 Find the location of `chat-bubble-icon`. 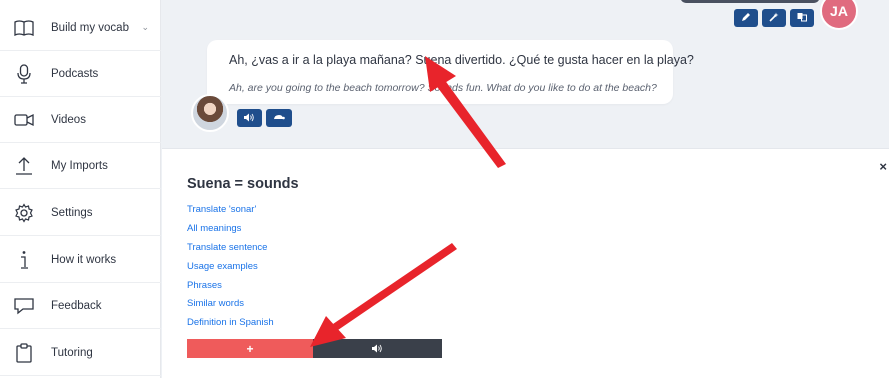

chat-bubble-icon is located at coordinates (24, 306).